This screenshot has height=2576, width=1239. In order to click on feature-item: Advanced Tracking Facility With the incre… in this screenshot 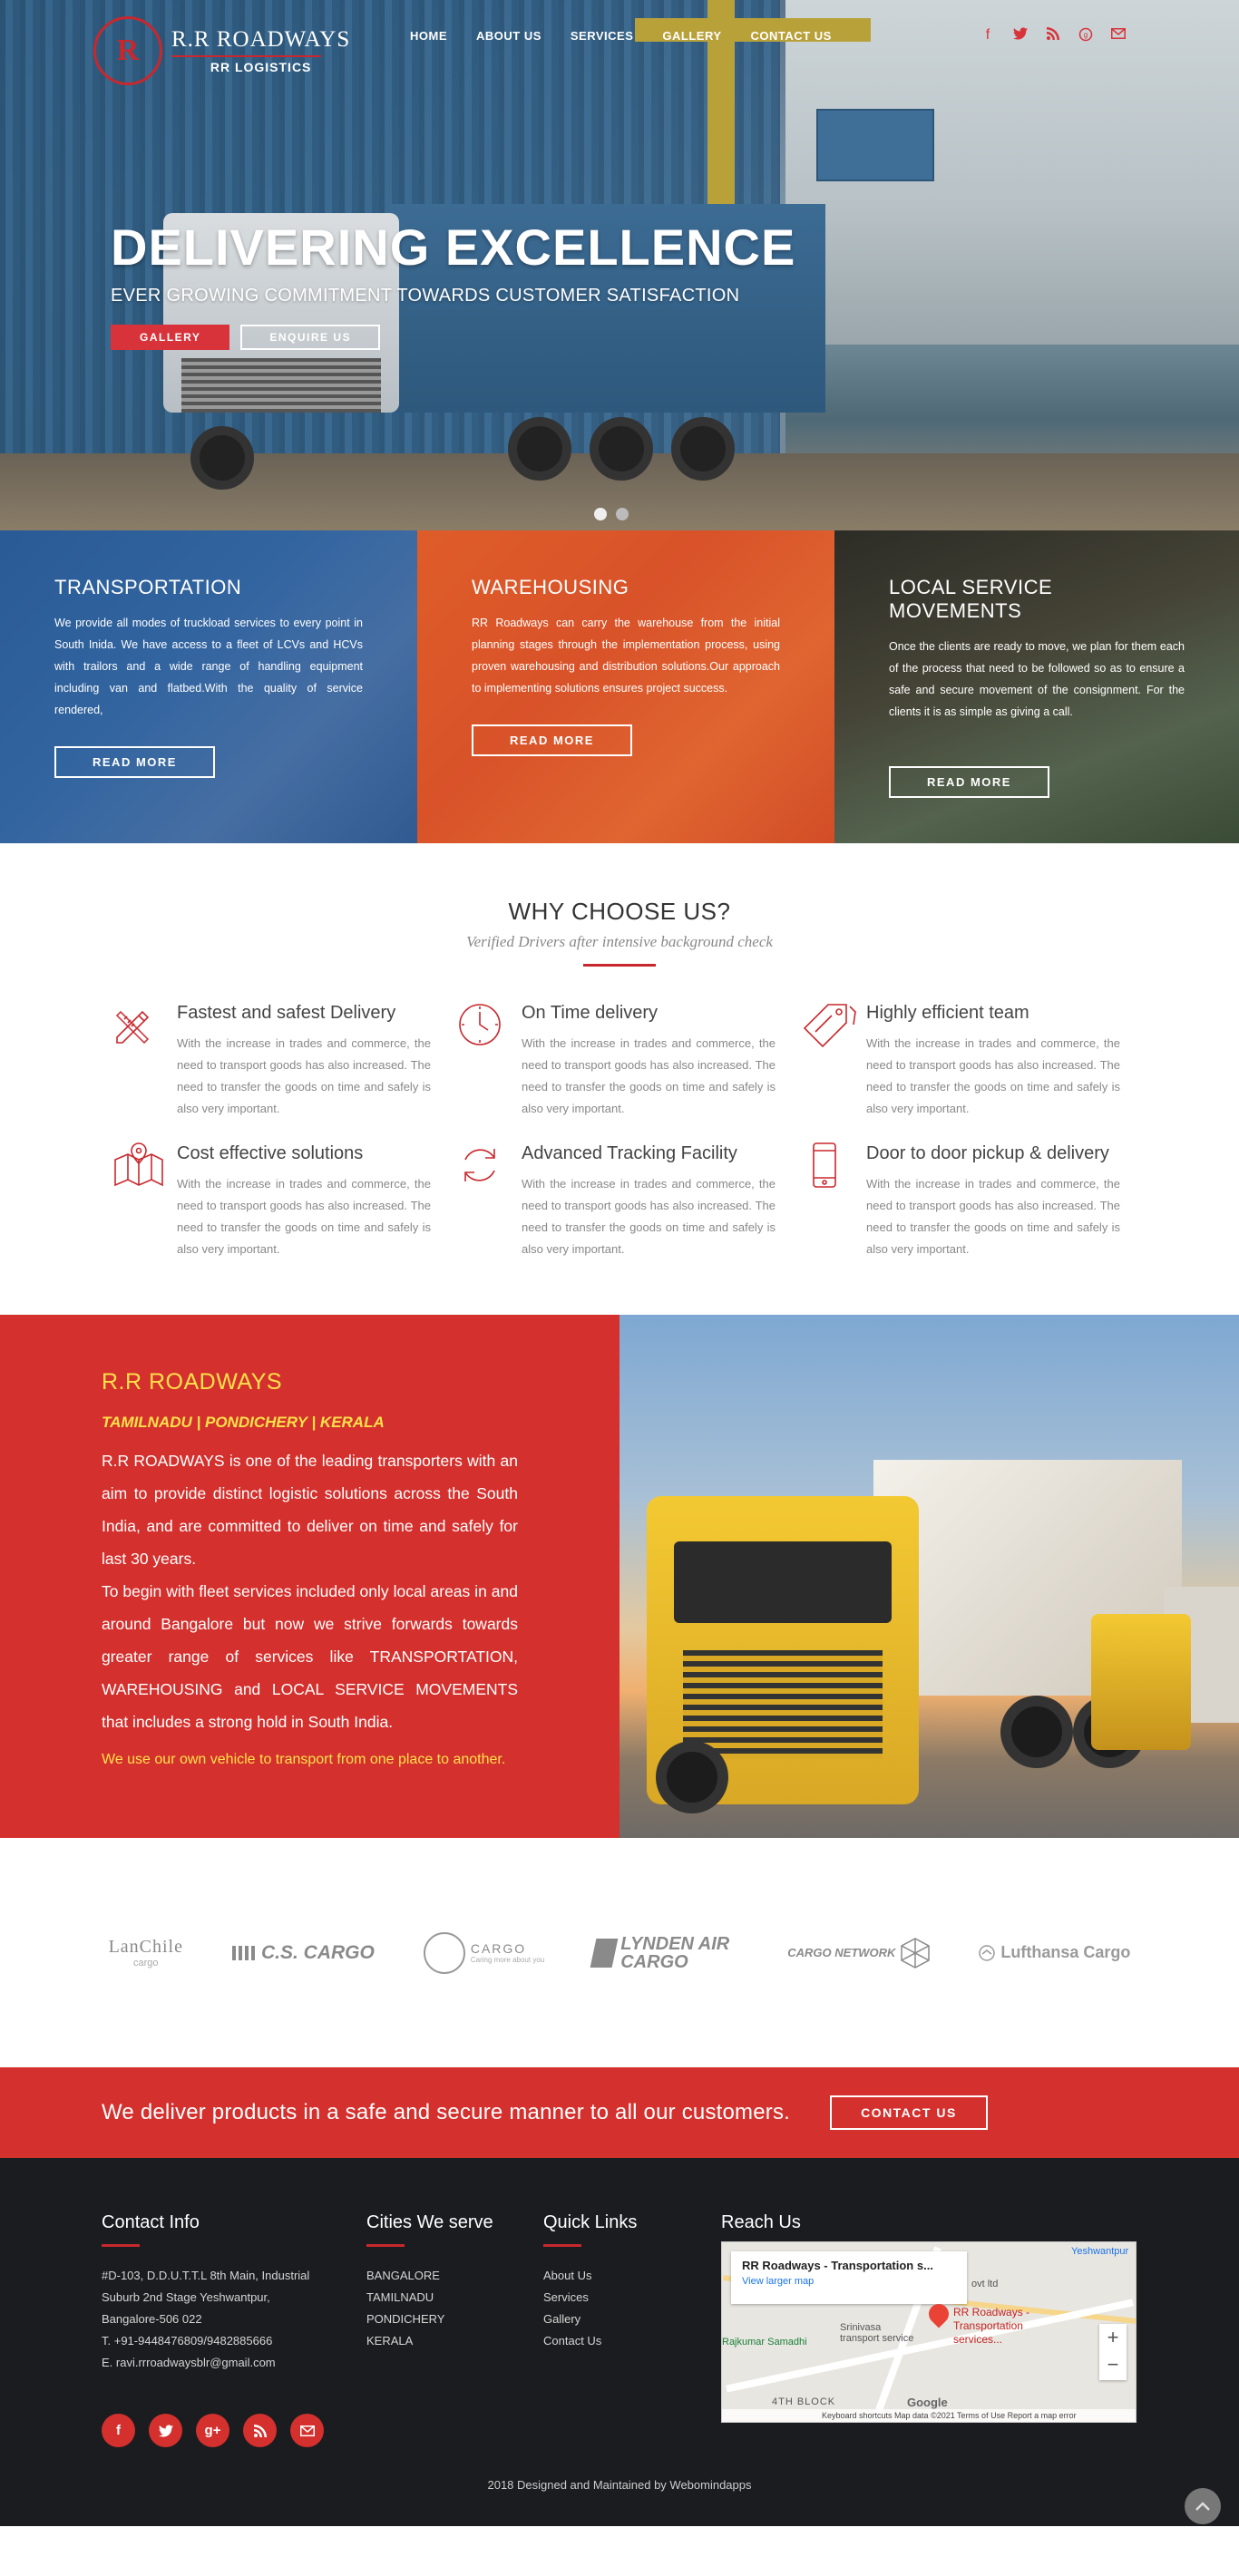, I will do `click(619, 1201)`.